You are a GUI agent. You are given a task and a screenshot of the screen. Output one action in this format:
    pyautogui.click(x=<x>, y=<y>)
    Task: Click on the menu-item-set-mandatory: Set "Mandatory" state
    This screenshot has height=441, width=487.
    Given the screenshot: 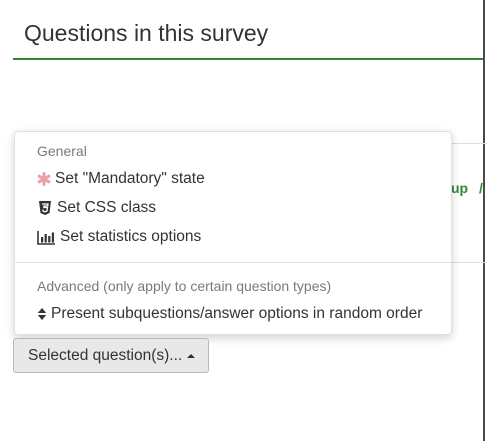 What is the action you would take?
    pyautogui.click(x=121, y=179)
    